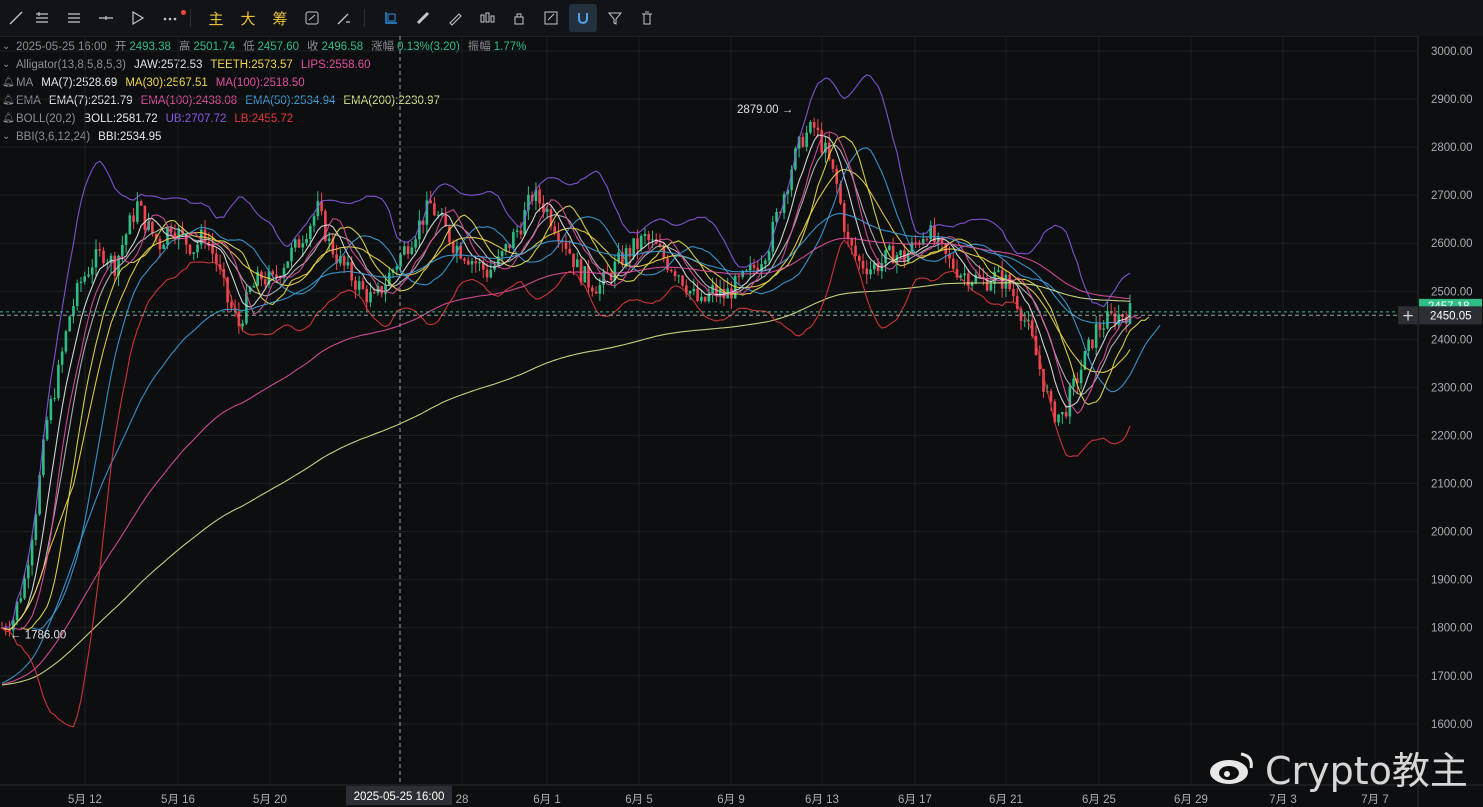 The width and height of the screenshot is (1483, 807). Describe the element at coordinates (1452, 677) in the screenshot. I see `y-tick-label: 1700.00` at that location.